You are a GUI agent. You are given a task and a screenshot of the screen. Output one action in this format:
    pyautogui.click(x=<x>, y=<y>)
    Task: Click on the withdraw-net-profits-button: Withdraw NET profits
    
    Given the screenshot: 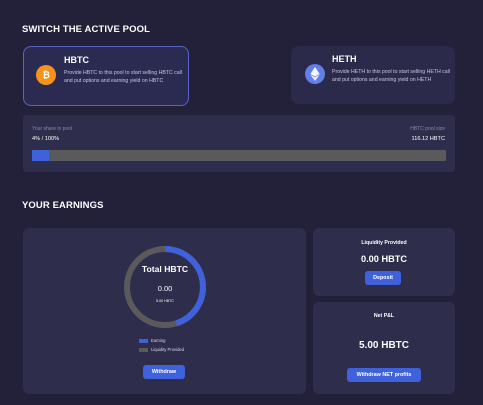 What is the action you would take?
    pyautogui.click(x=384, y=375)
    